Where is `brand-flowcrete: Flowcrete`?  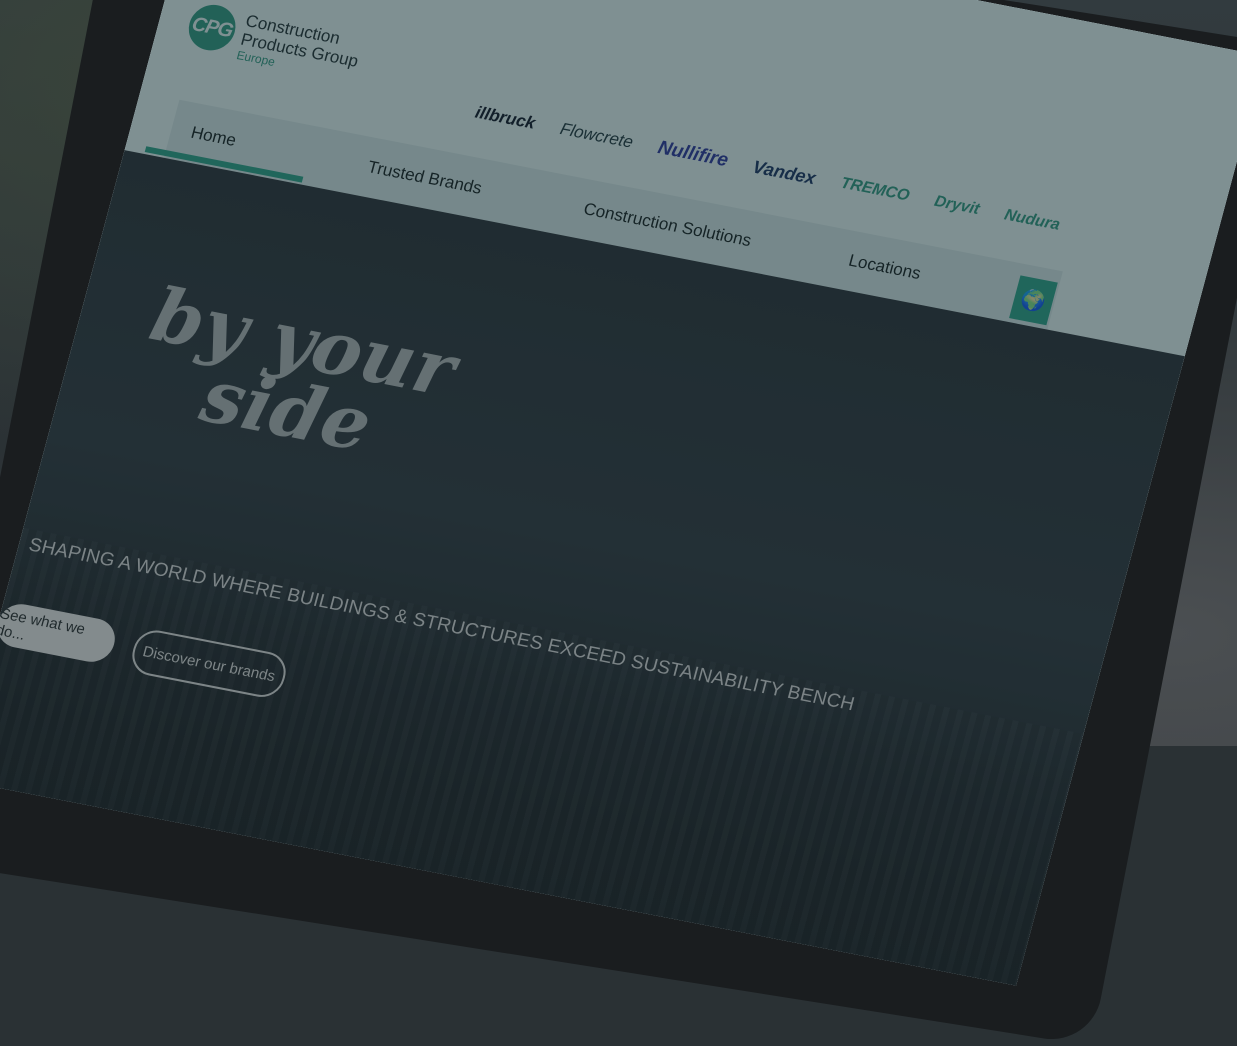
brand-flowcrete: Flowcrete is located at coordinates (596, 135).